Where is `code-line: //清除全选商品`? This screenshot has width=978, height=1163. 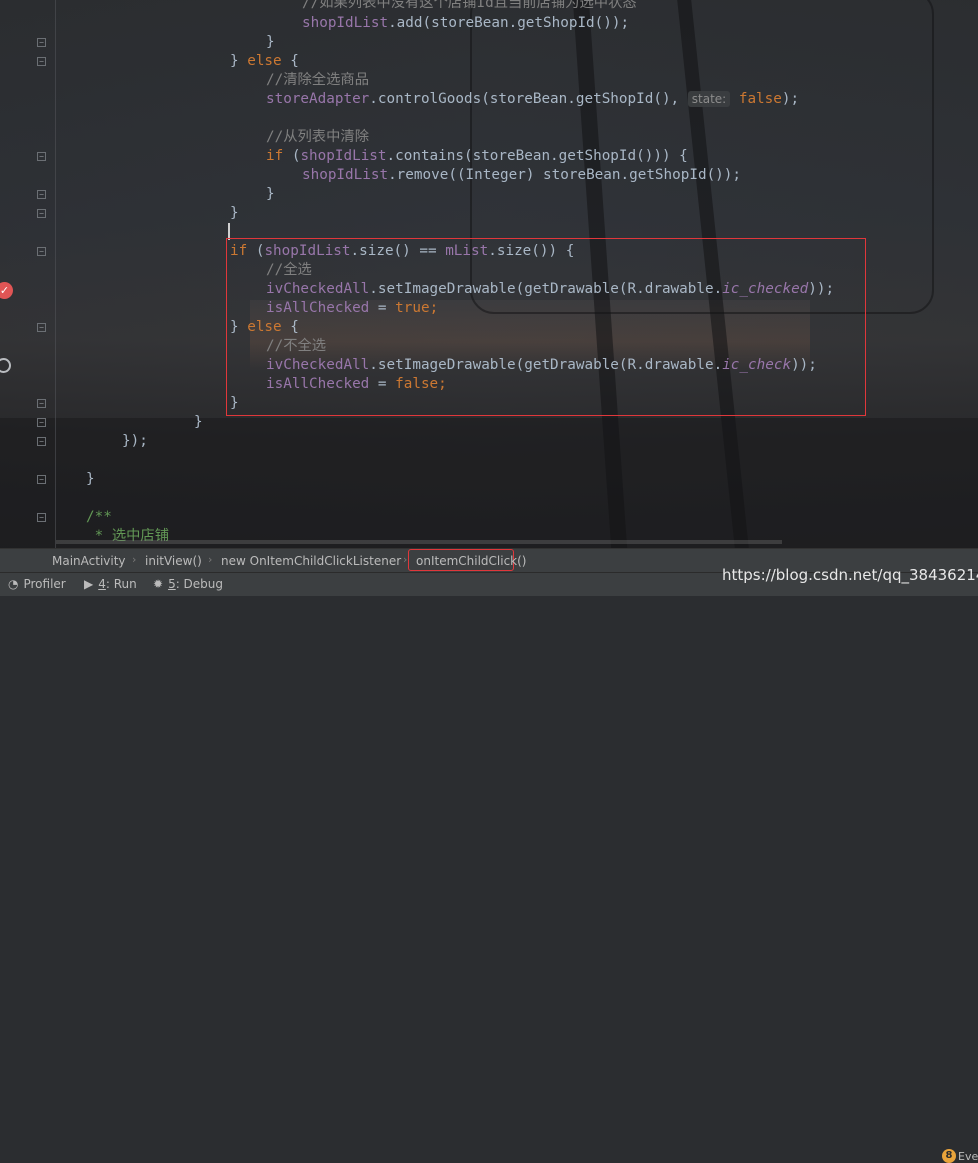 code-line: //清除全选商品 is located at coordinates (317, 80).